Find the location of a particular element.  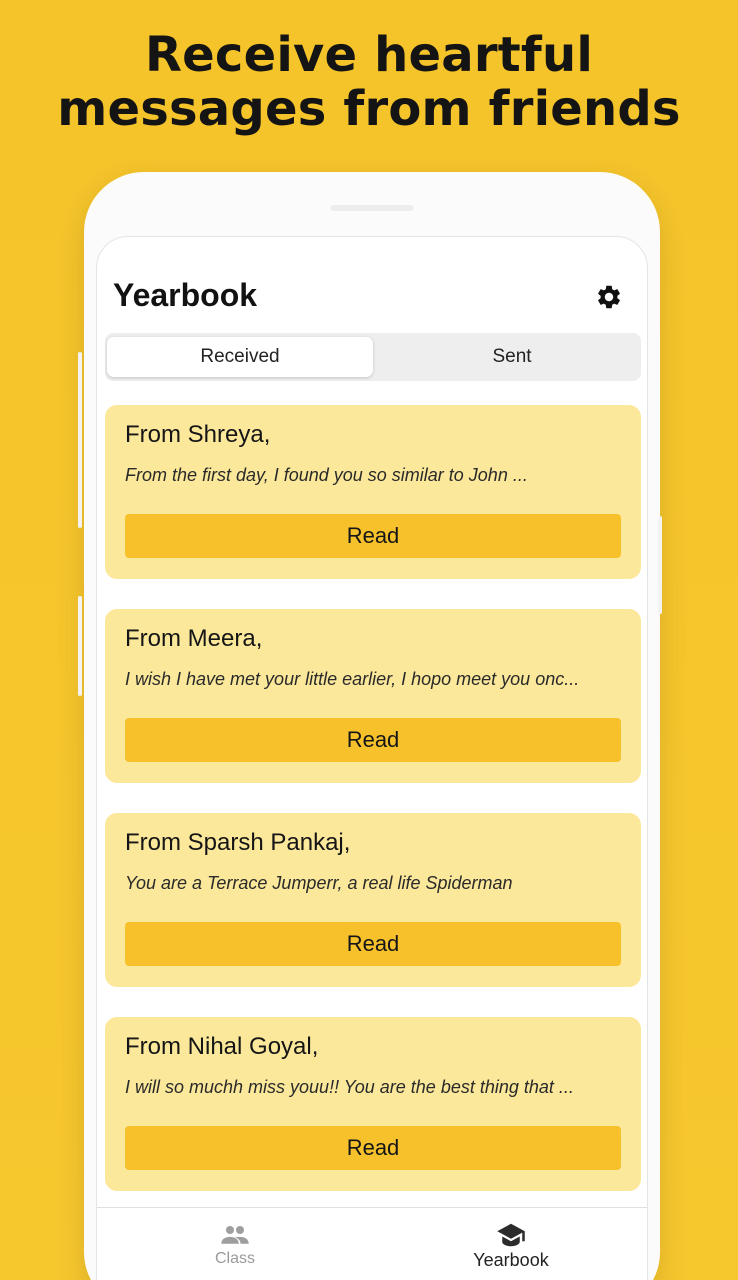

phone-speaker is located at coordinates (372, 208).